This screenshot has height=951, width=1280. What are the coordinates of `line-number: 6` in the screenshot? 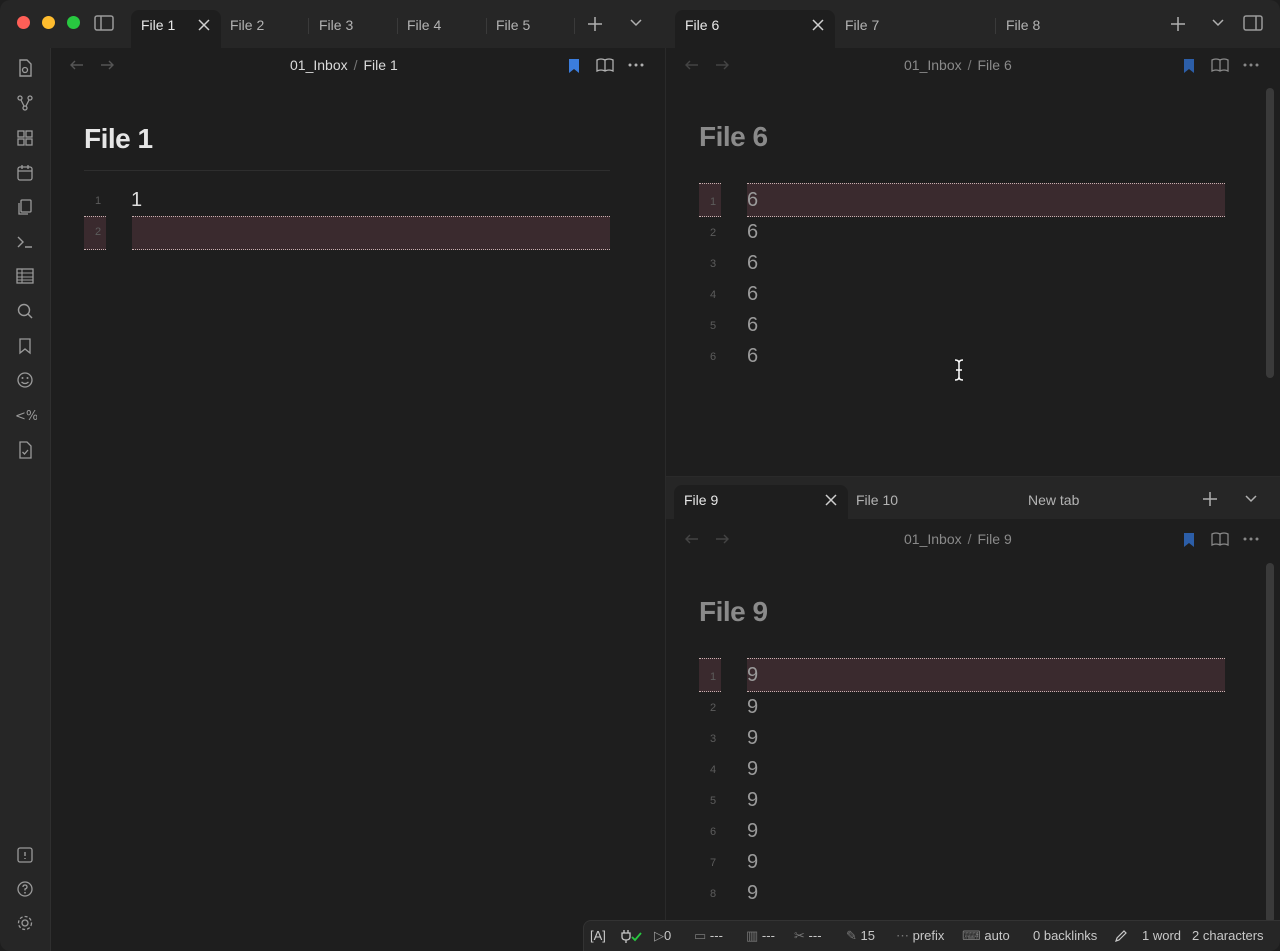 It's located at (713, 832).